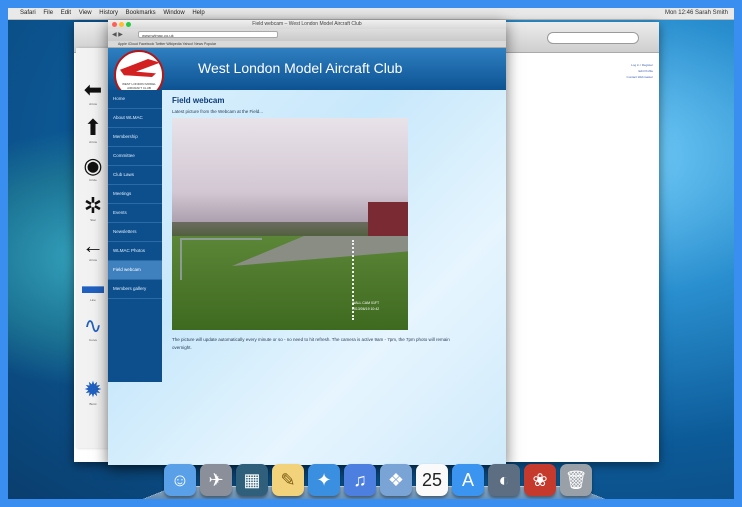  Describe the element at coordinates (173, 13) in the screenshot. I see `menu-window: Window` at that location.